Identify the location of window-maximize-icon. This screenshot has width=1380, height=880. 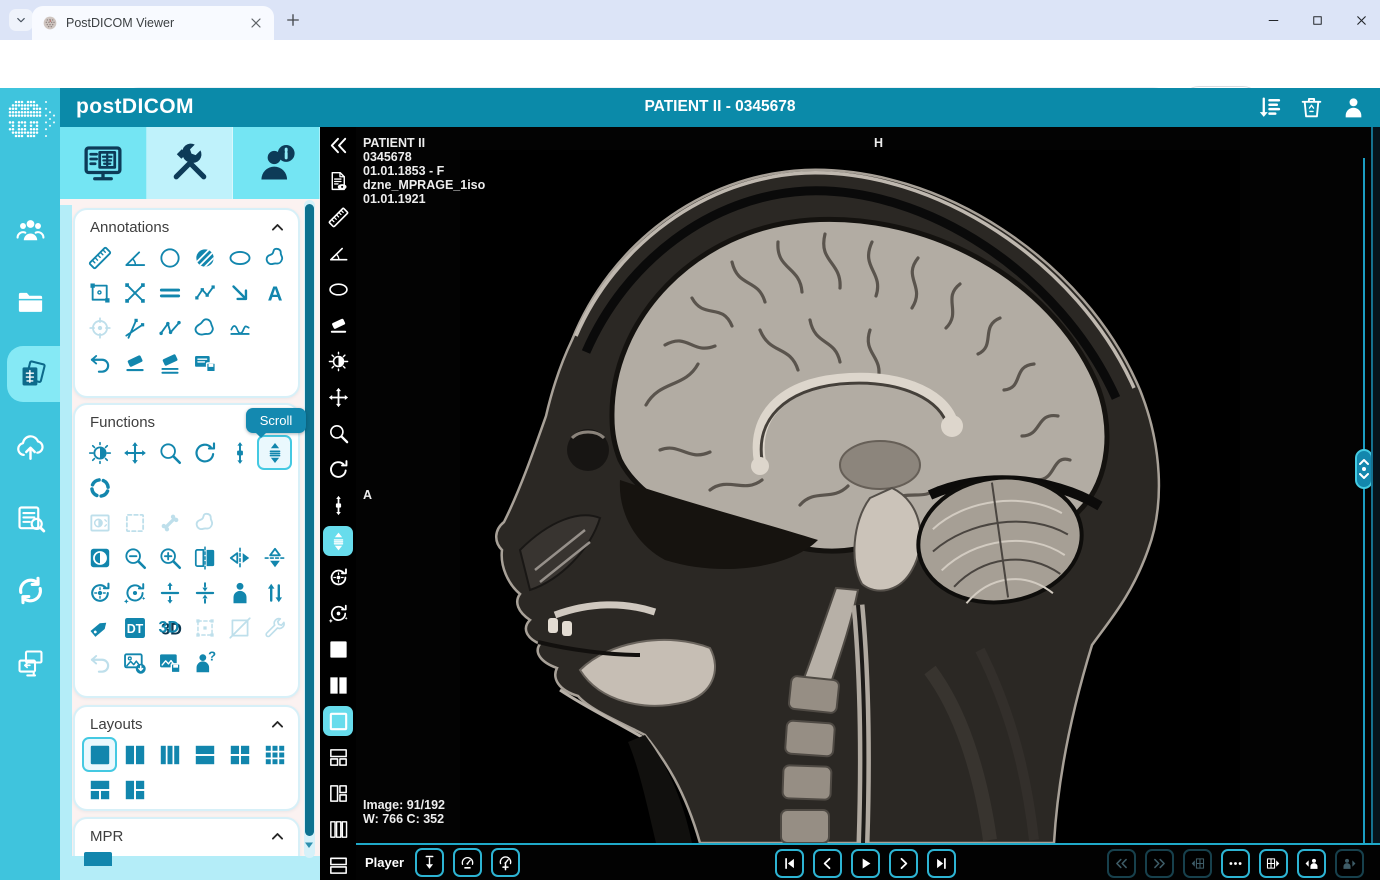
(1317, 20).